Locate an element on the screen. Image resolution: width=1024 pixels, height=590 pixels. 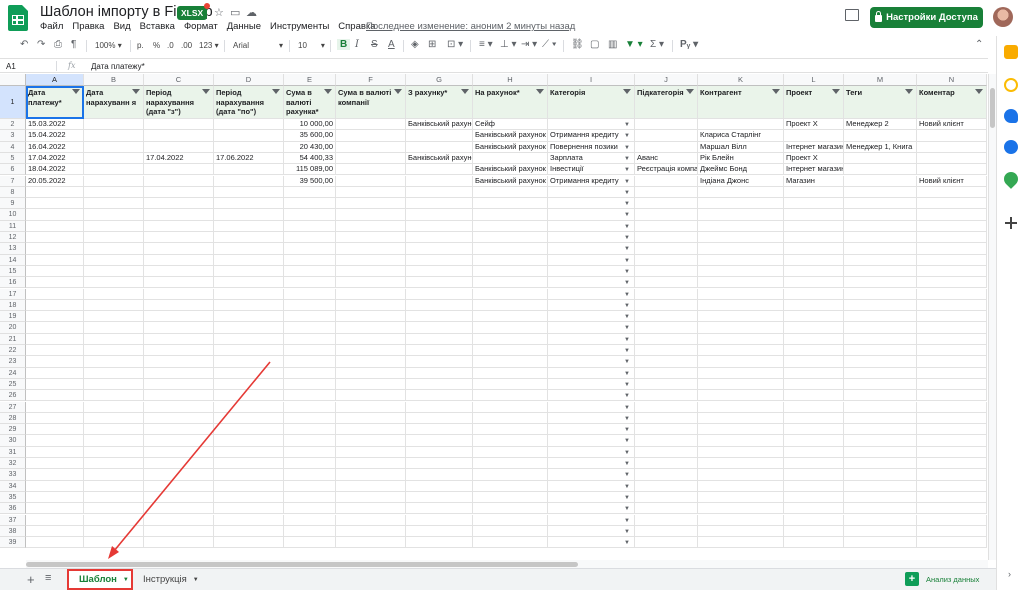
italic-icon: I is located at coordinates (357, 44).